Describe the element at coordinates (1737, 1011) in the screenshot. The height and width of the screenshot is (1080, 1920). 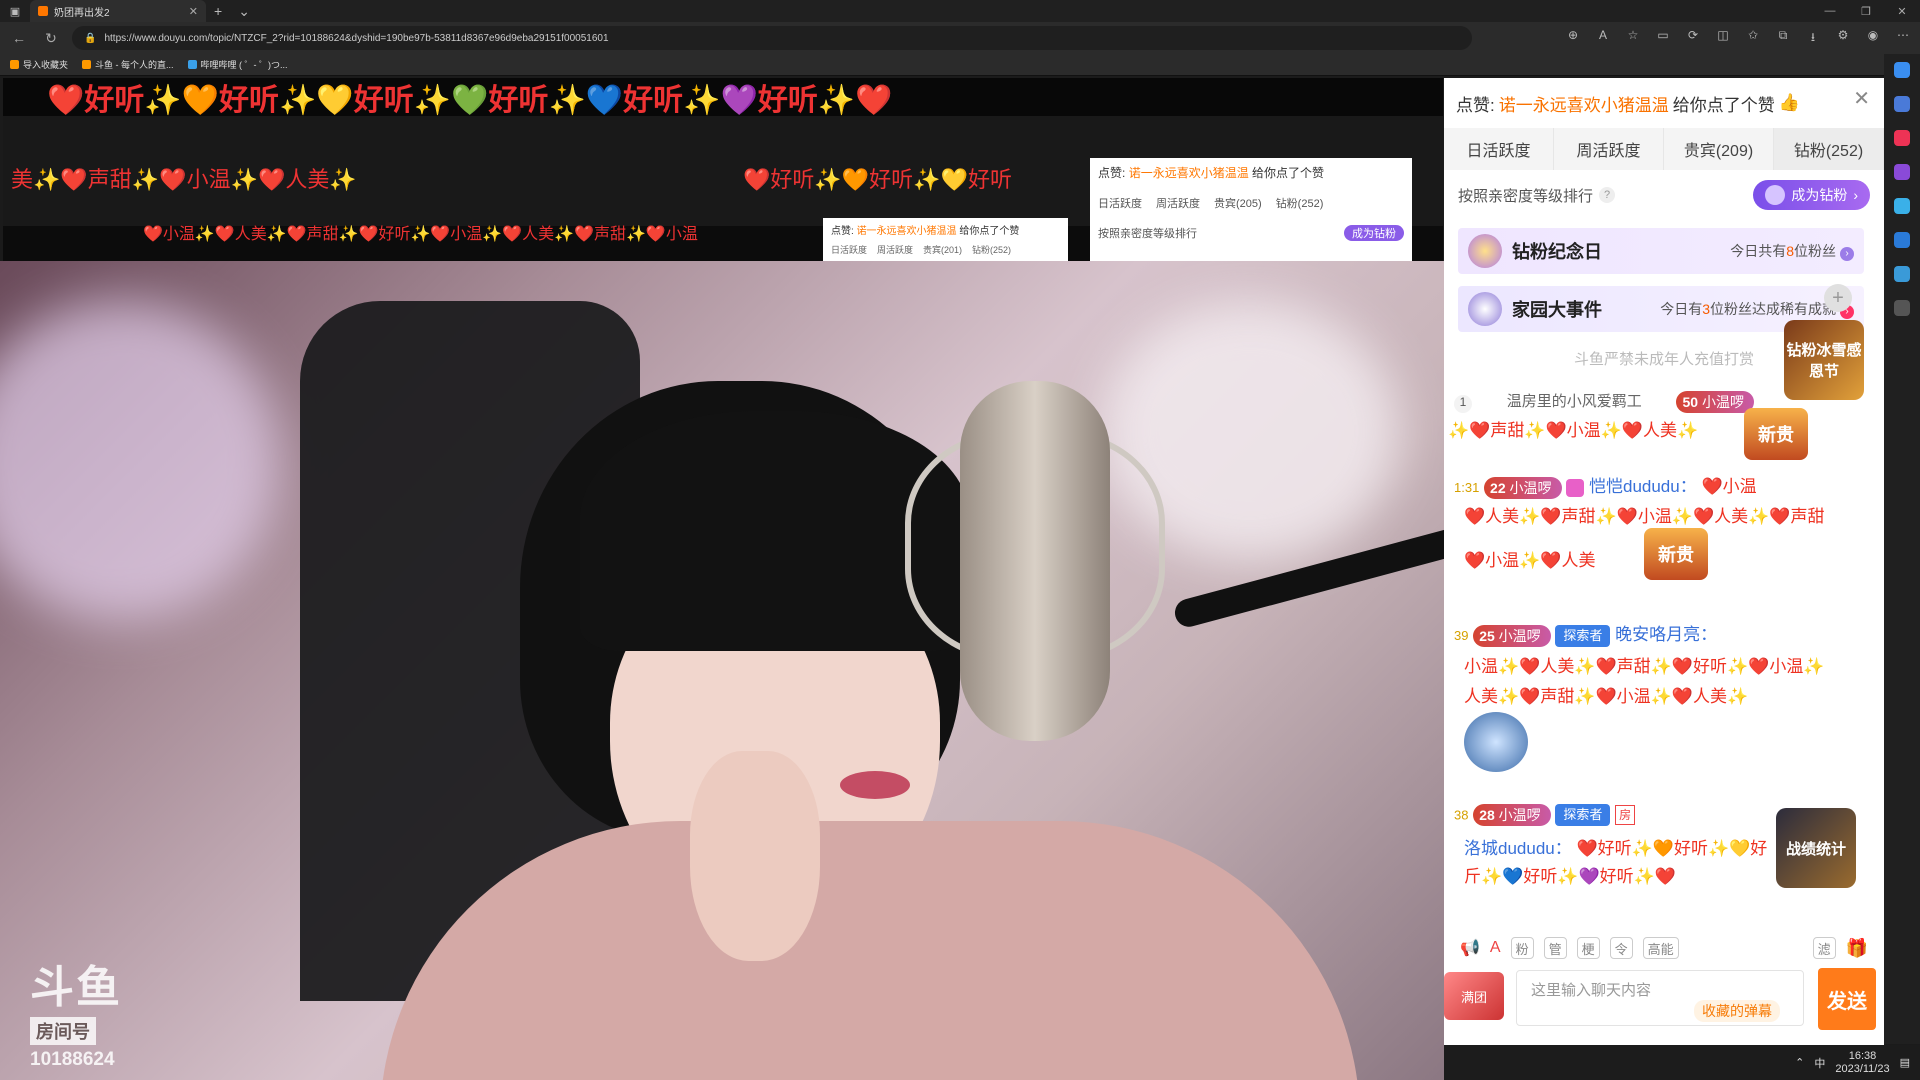
I see `saved-danmaku-button: 收藏的弹幕` at that location.